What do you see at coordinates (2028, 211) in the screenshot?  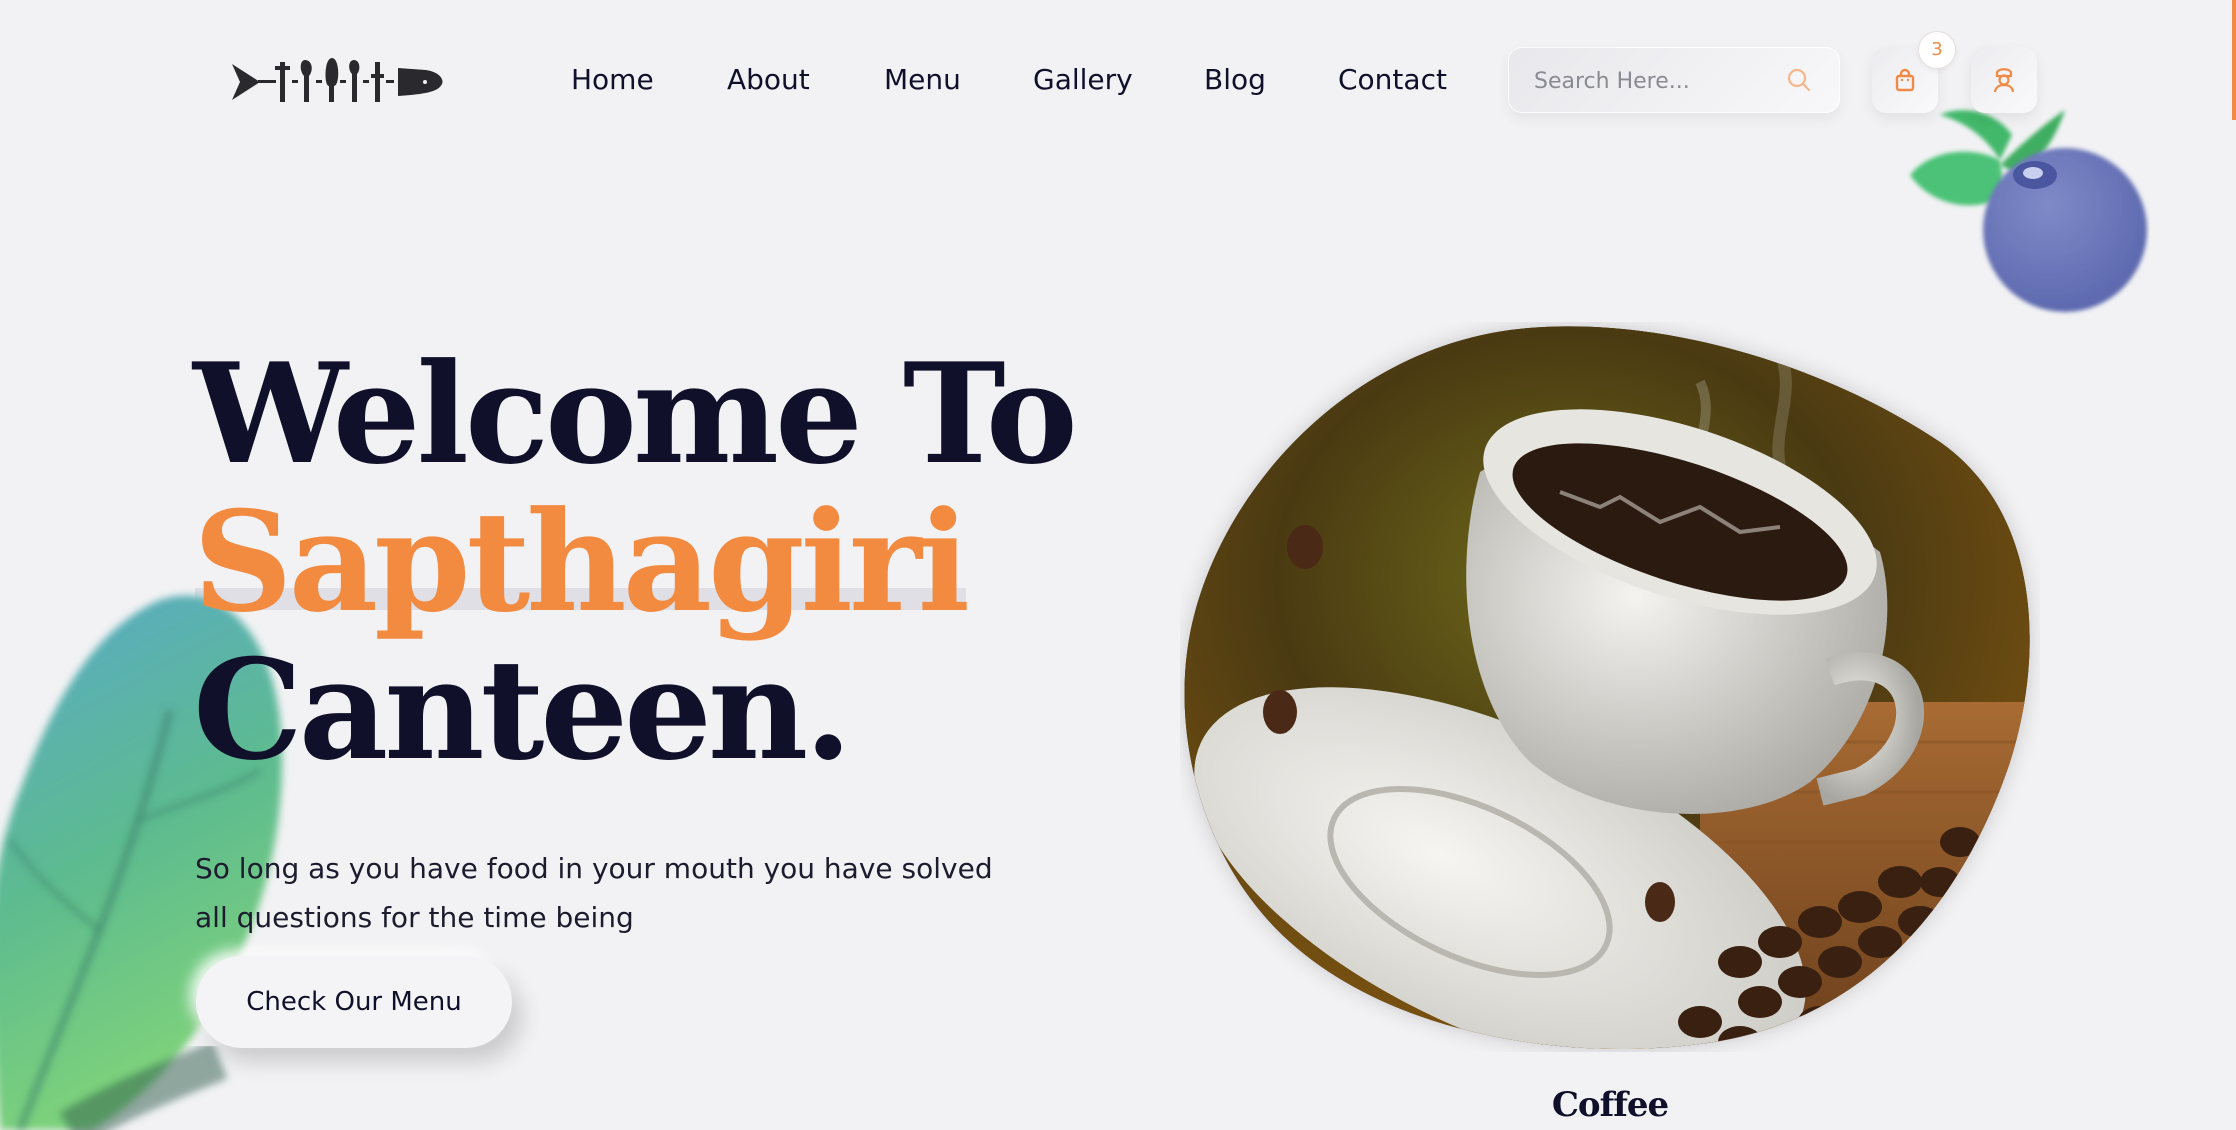 I see `blueberry-decoration` at bounding box center [2028, 211].